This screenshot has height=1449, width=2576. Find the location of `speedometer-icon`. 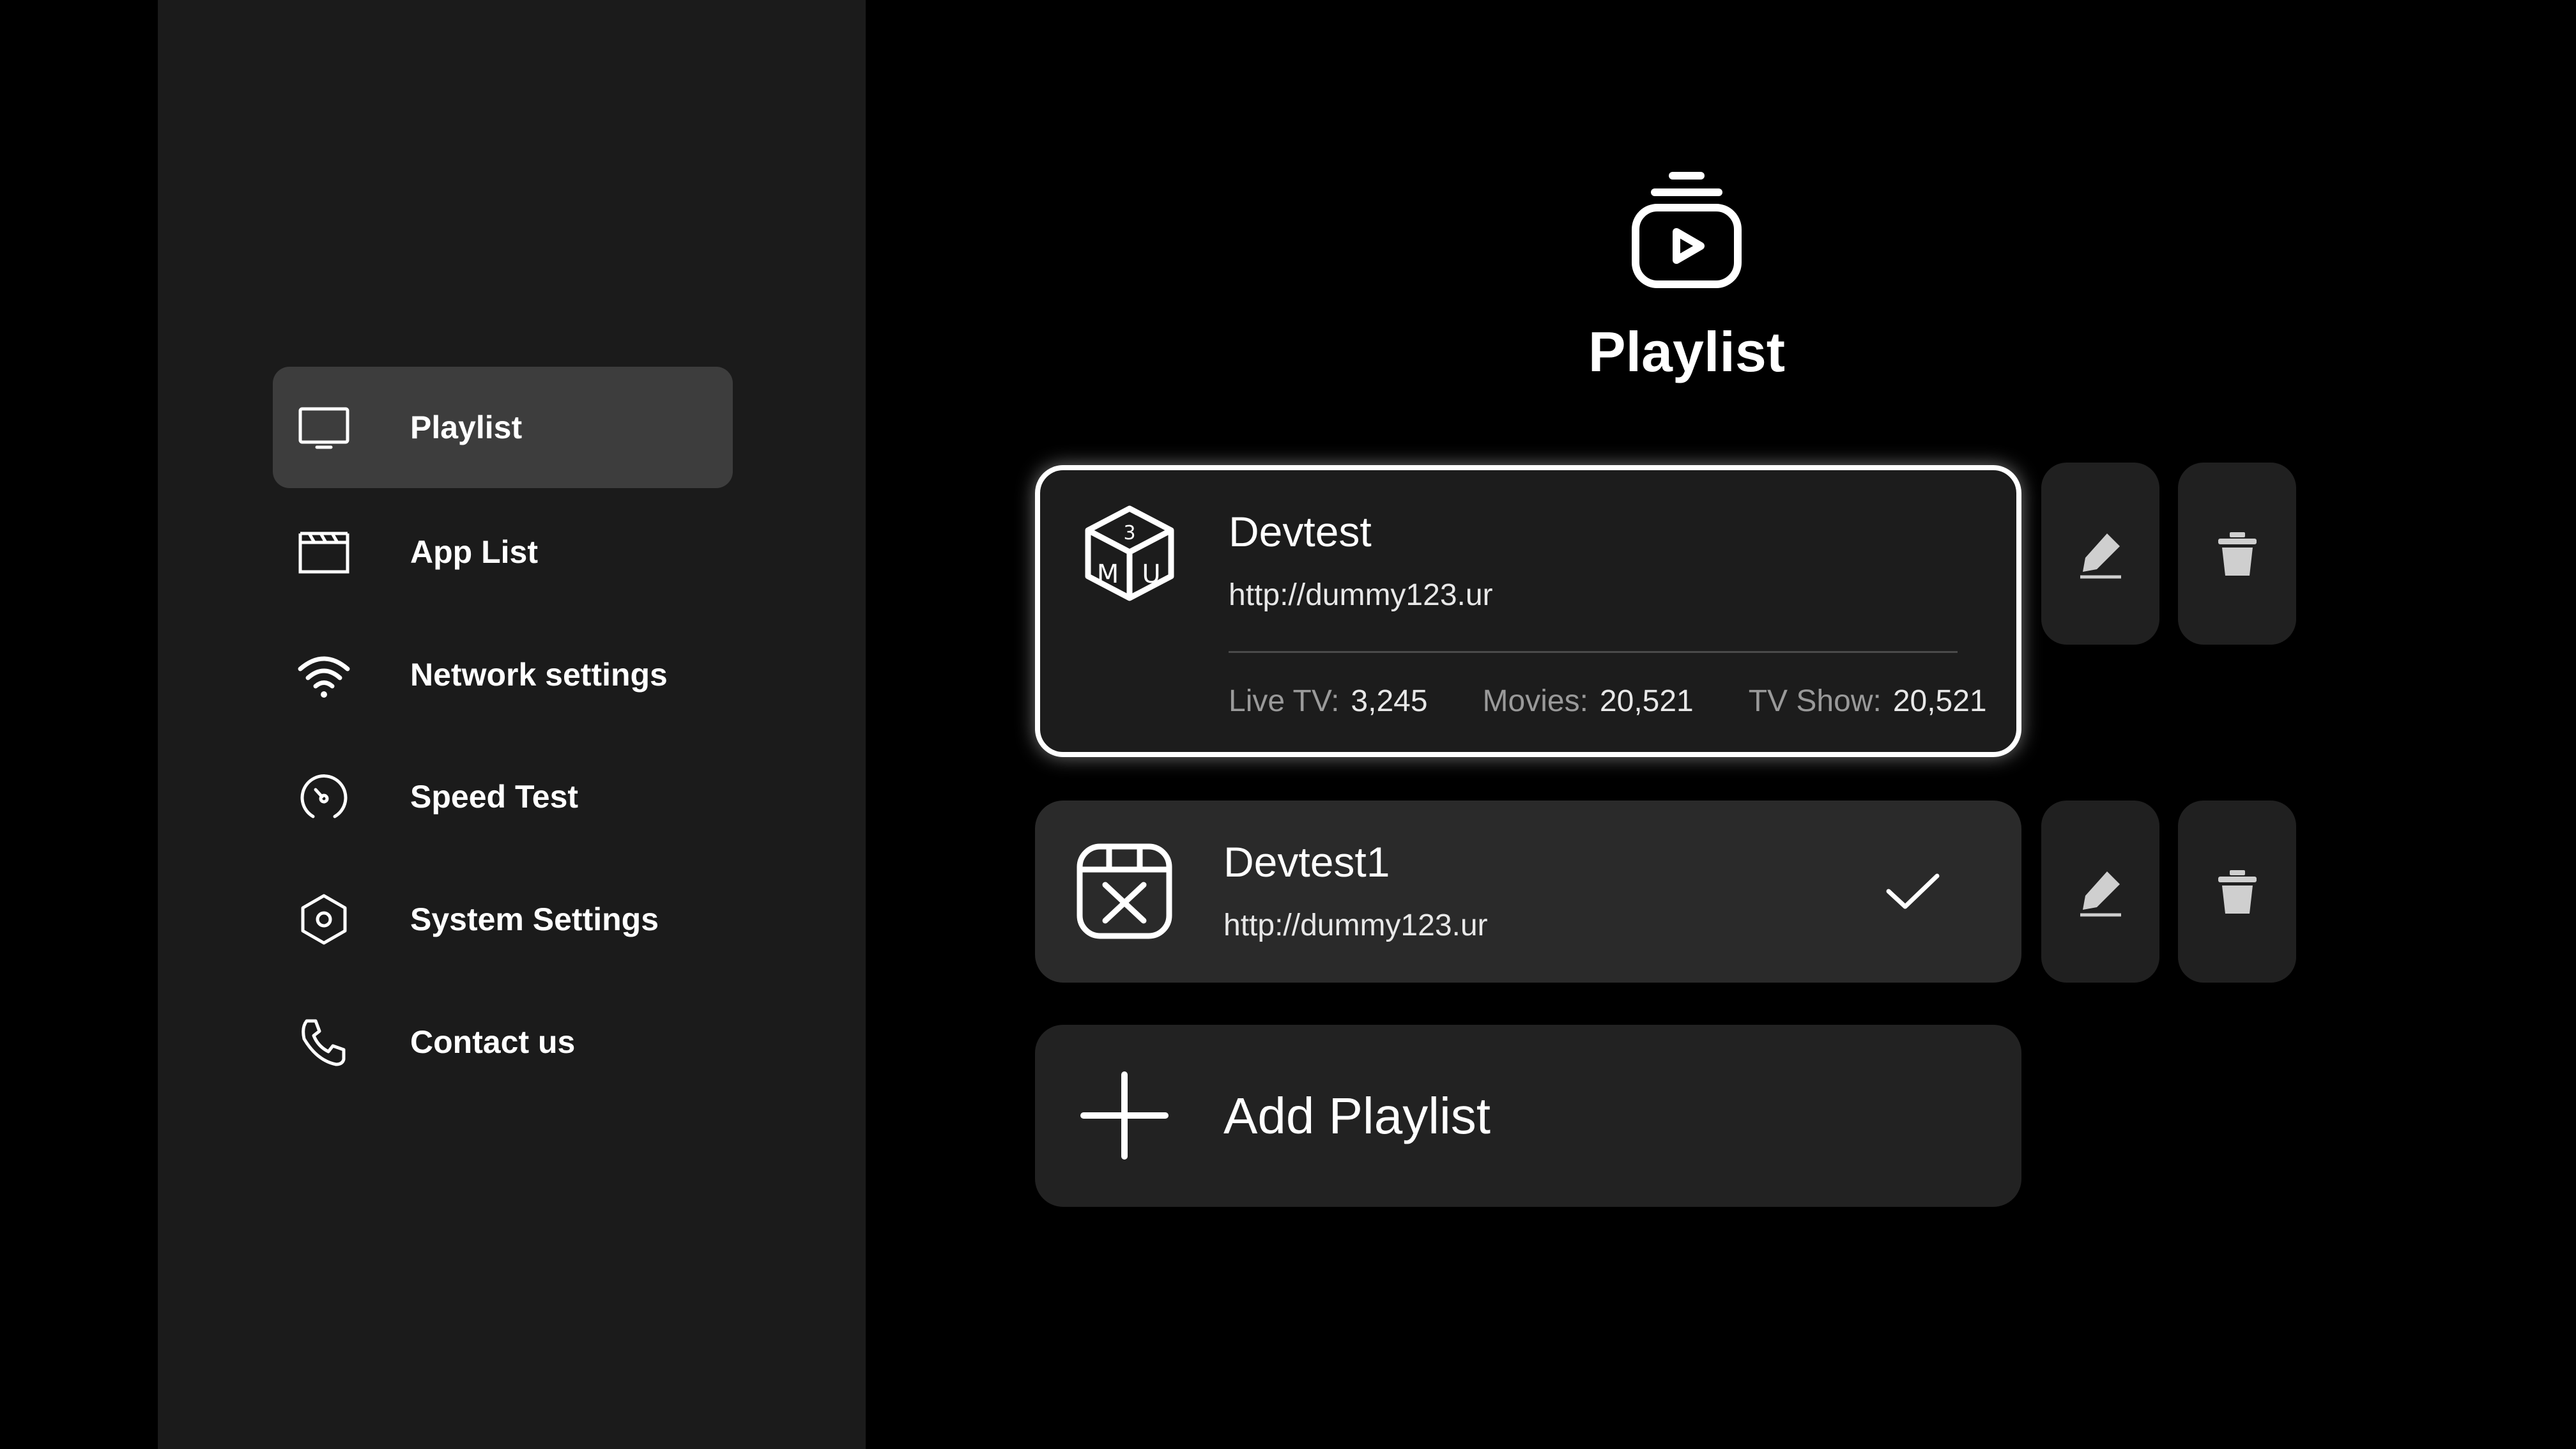

speedometer-icon is located at coordinates (324, 796).